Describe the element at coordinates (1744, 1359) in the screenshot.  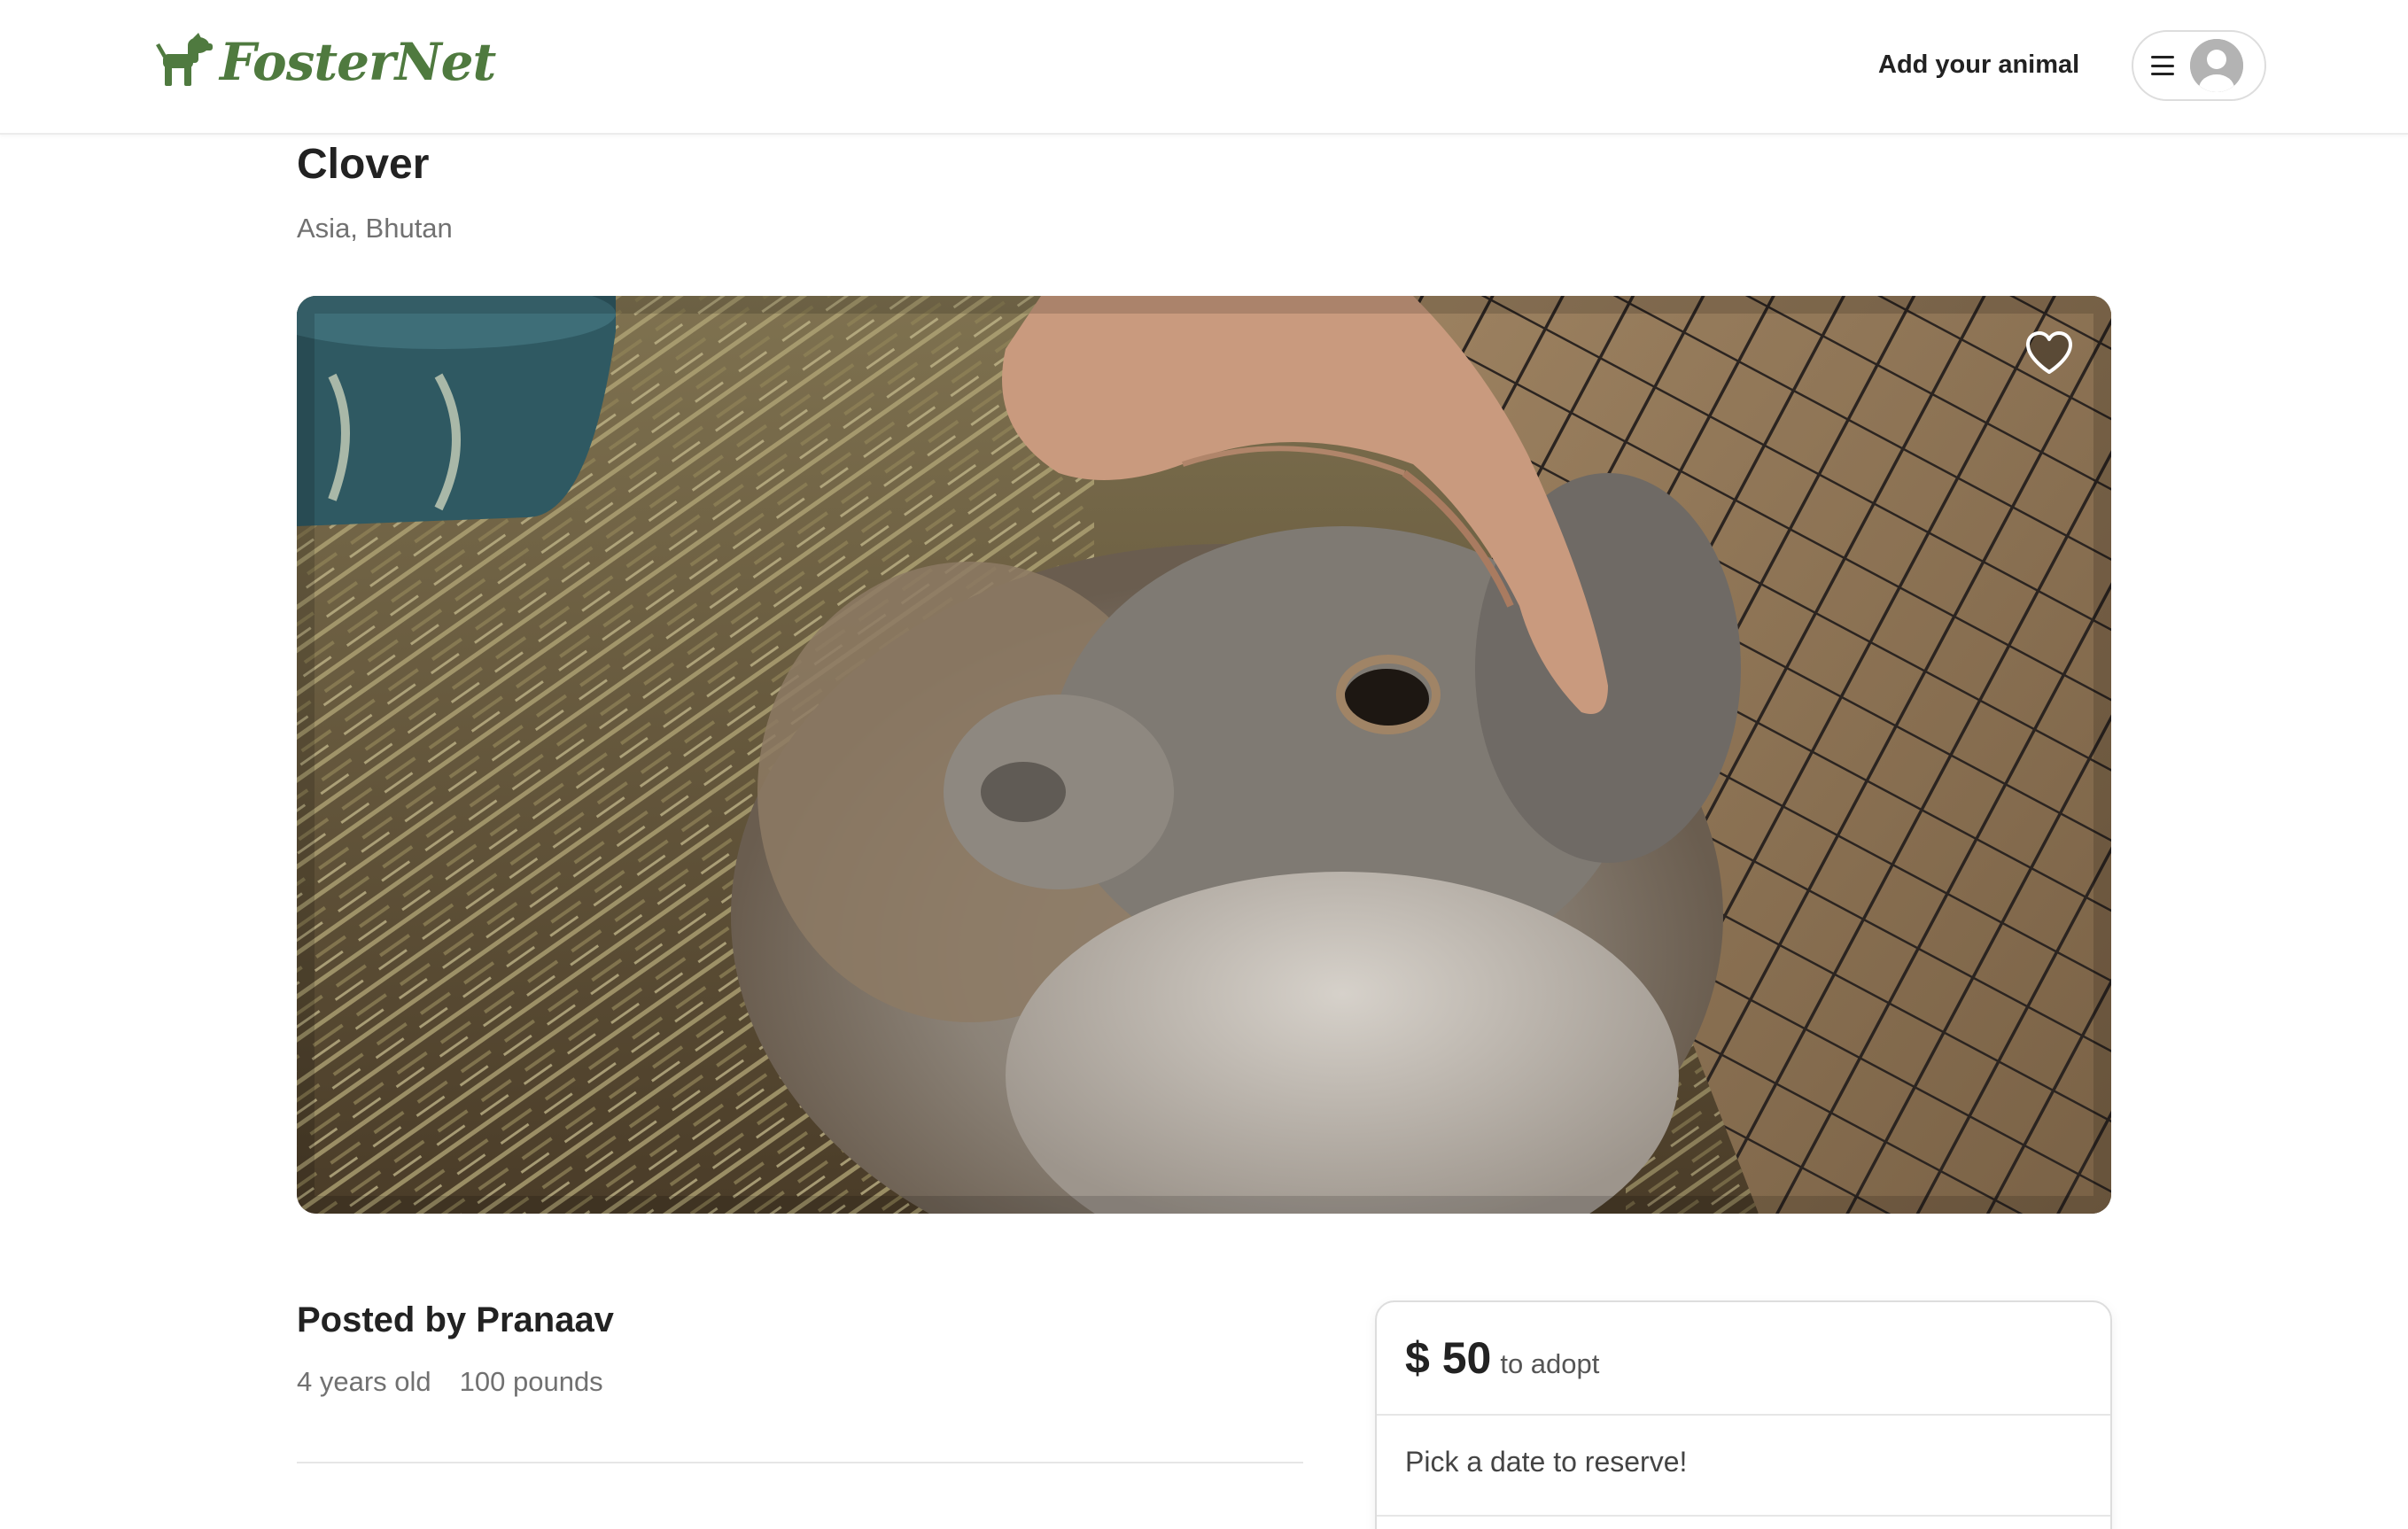
I see `price-row: $ 50 to adopt` at that location.